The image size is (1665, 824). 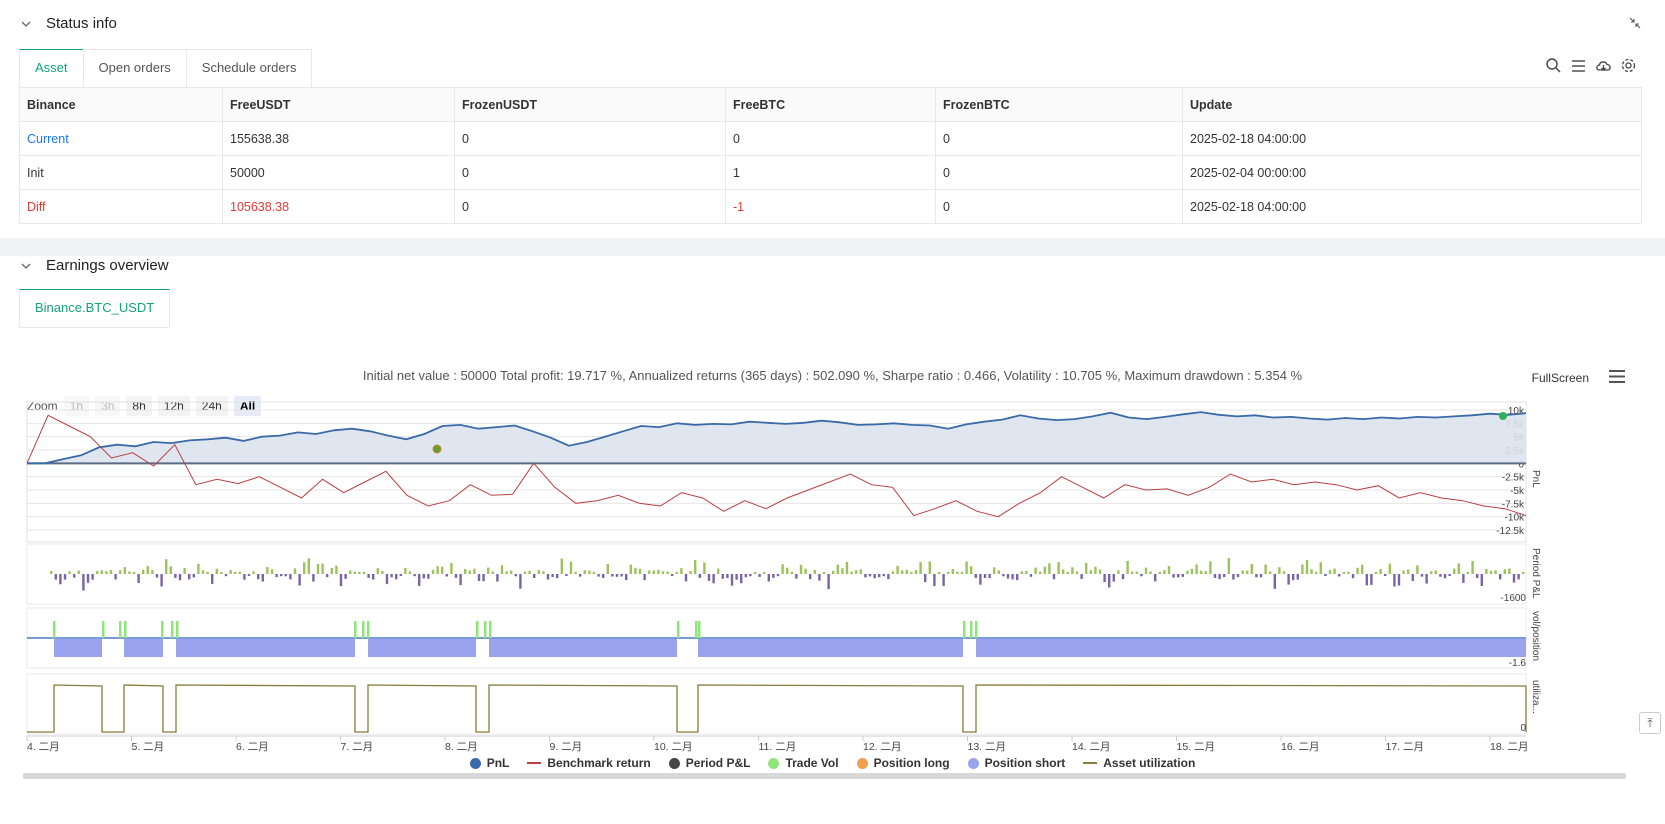 What do you see at coordinates (1553, 65) in the screenshot?
I see `search-icon` at bounding box center [1553, 65].